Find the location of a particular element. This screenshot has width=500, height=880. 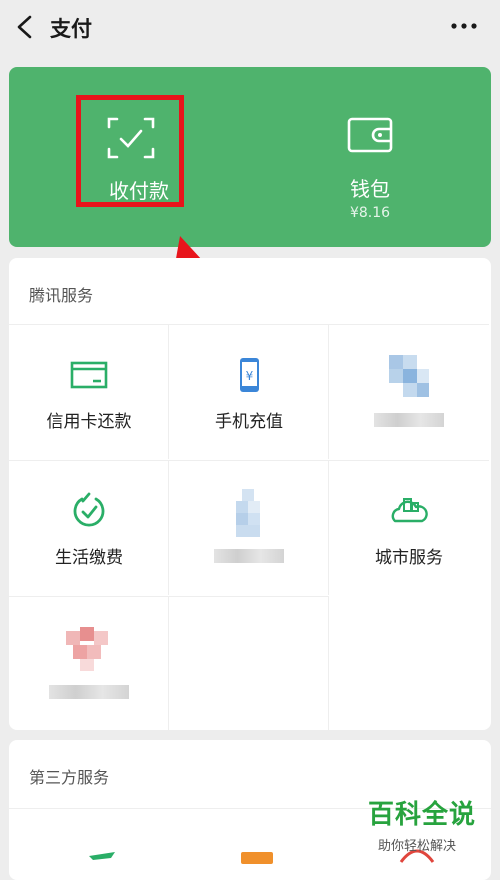

utility-bill-icon is located at coordinates (89, 509).